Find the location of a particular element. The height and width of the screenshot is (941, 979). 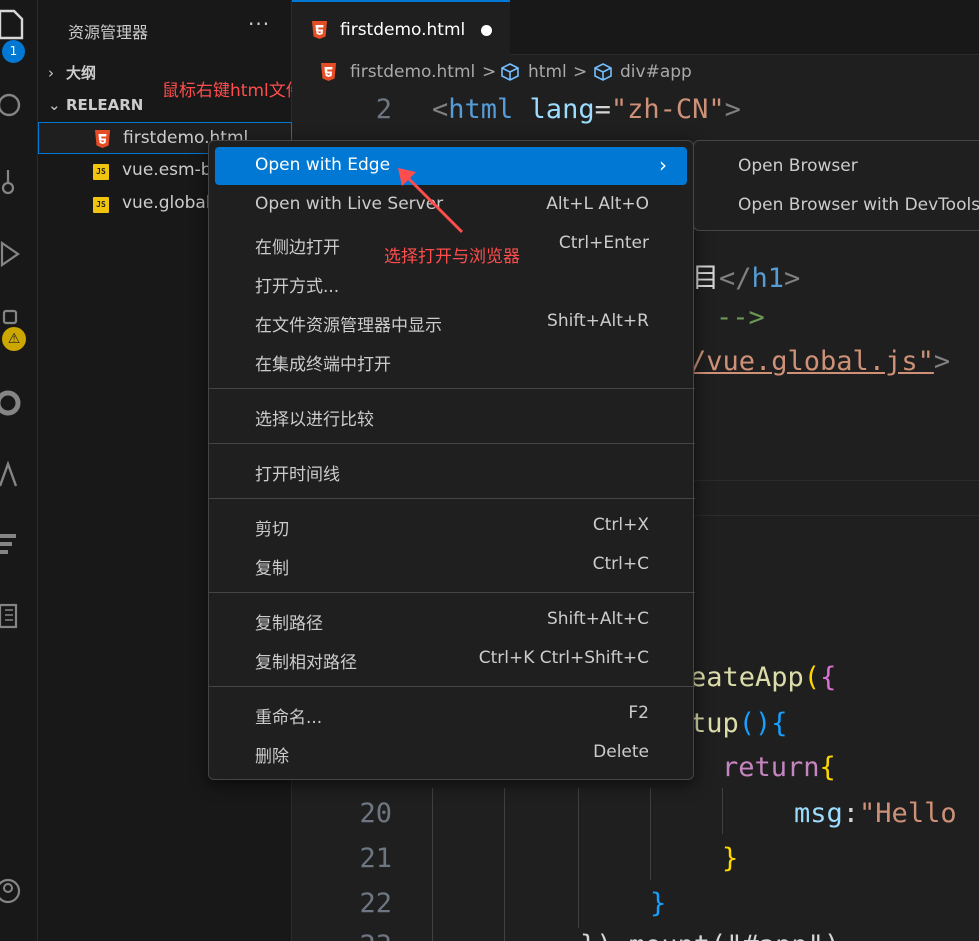

submenu-item-open-browser: Open Browser is located at coordinates (798, 166).